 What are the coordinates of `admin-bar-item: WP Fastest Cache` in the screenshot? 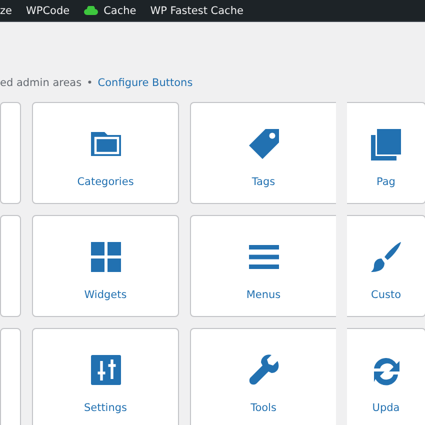 It's located at (197, 10).